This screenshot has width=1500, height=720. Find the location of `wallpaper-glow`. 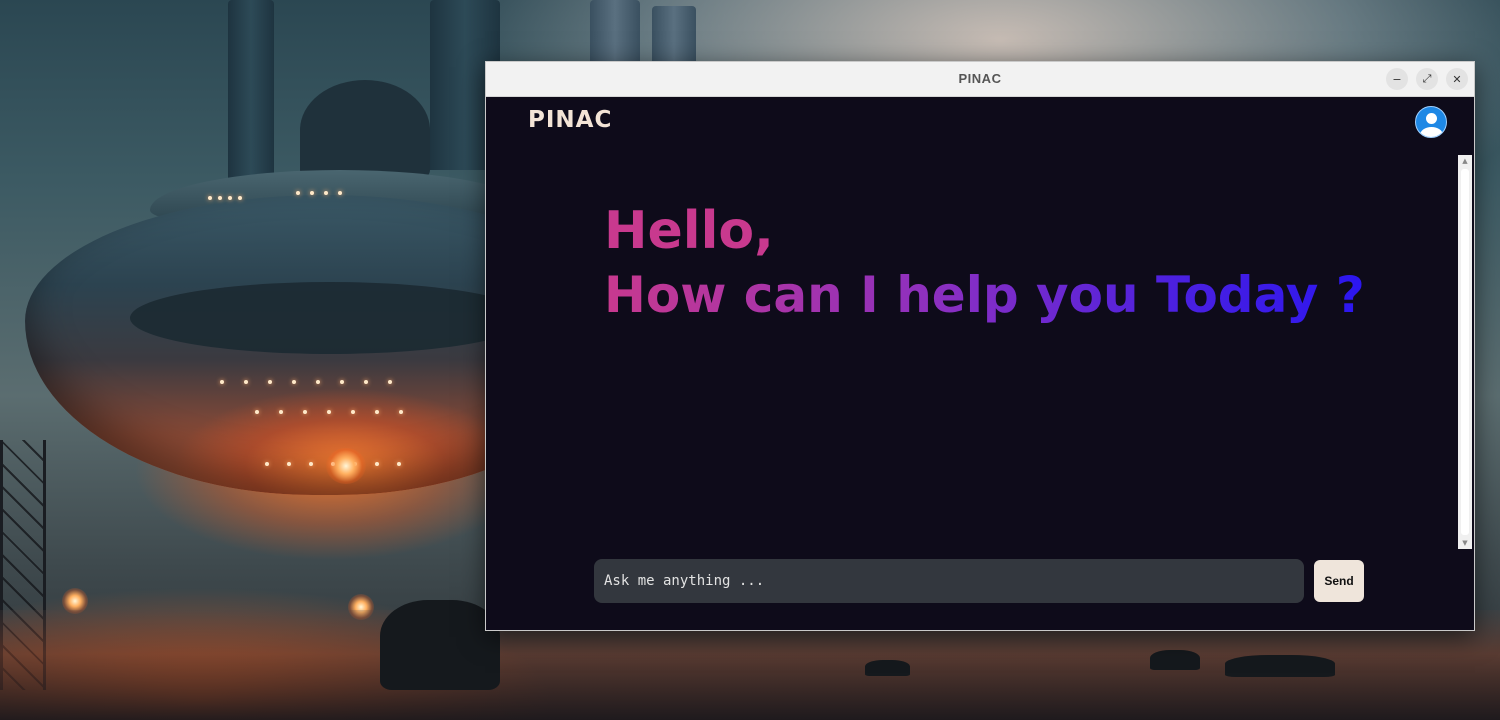

wallpaper-glow is located at coordinates (346, 466).